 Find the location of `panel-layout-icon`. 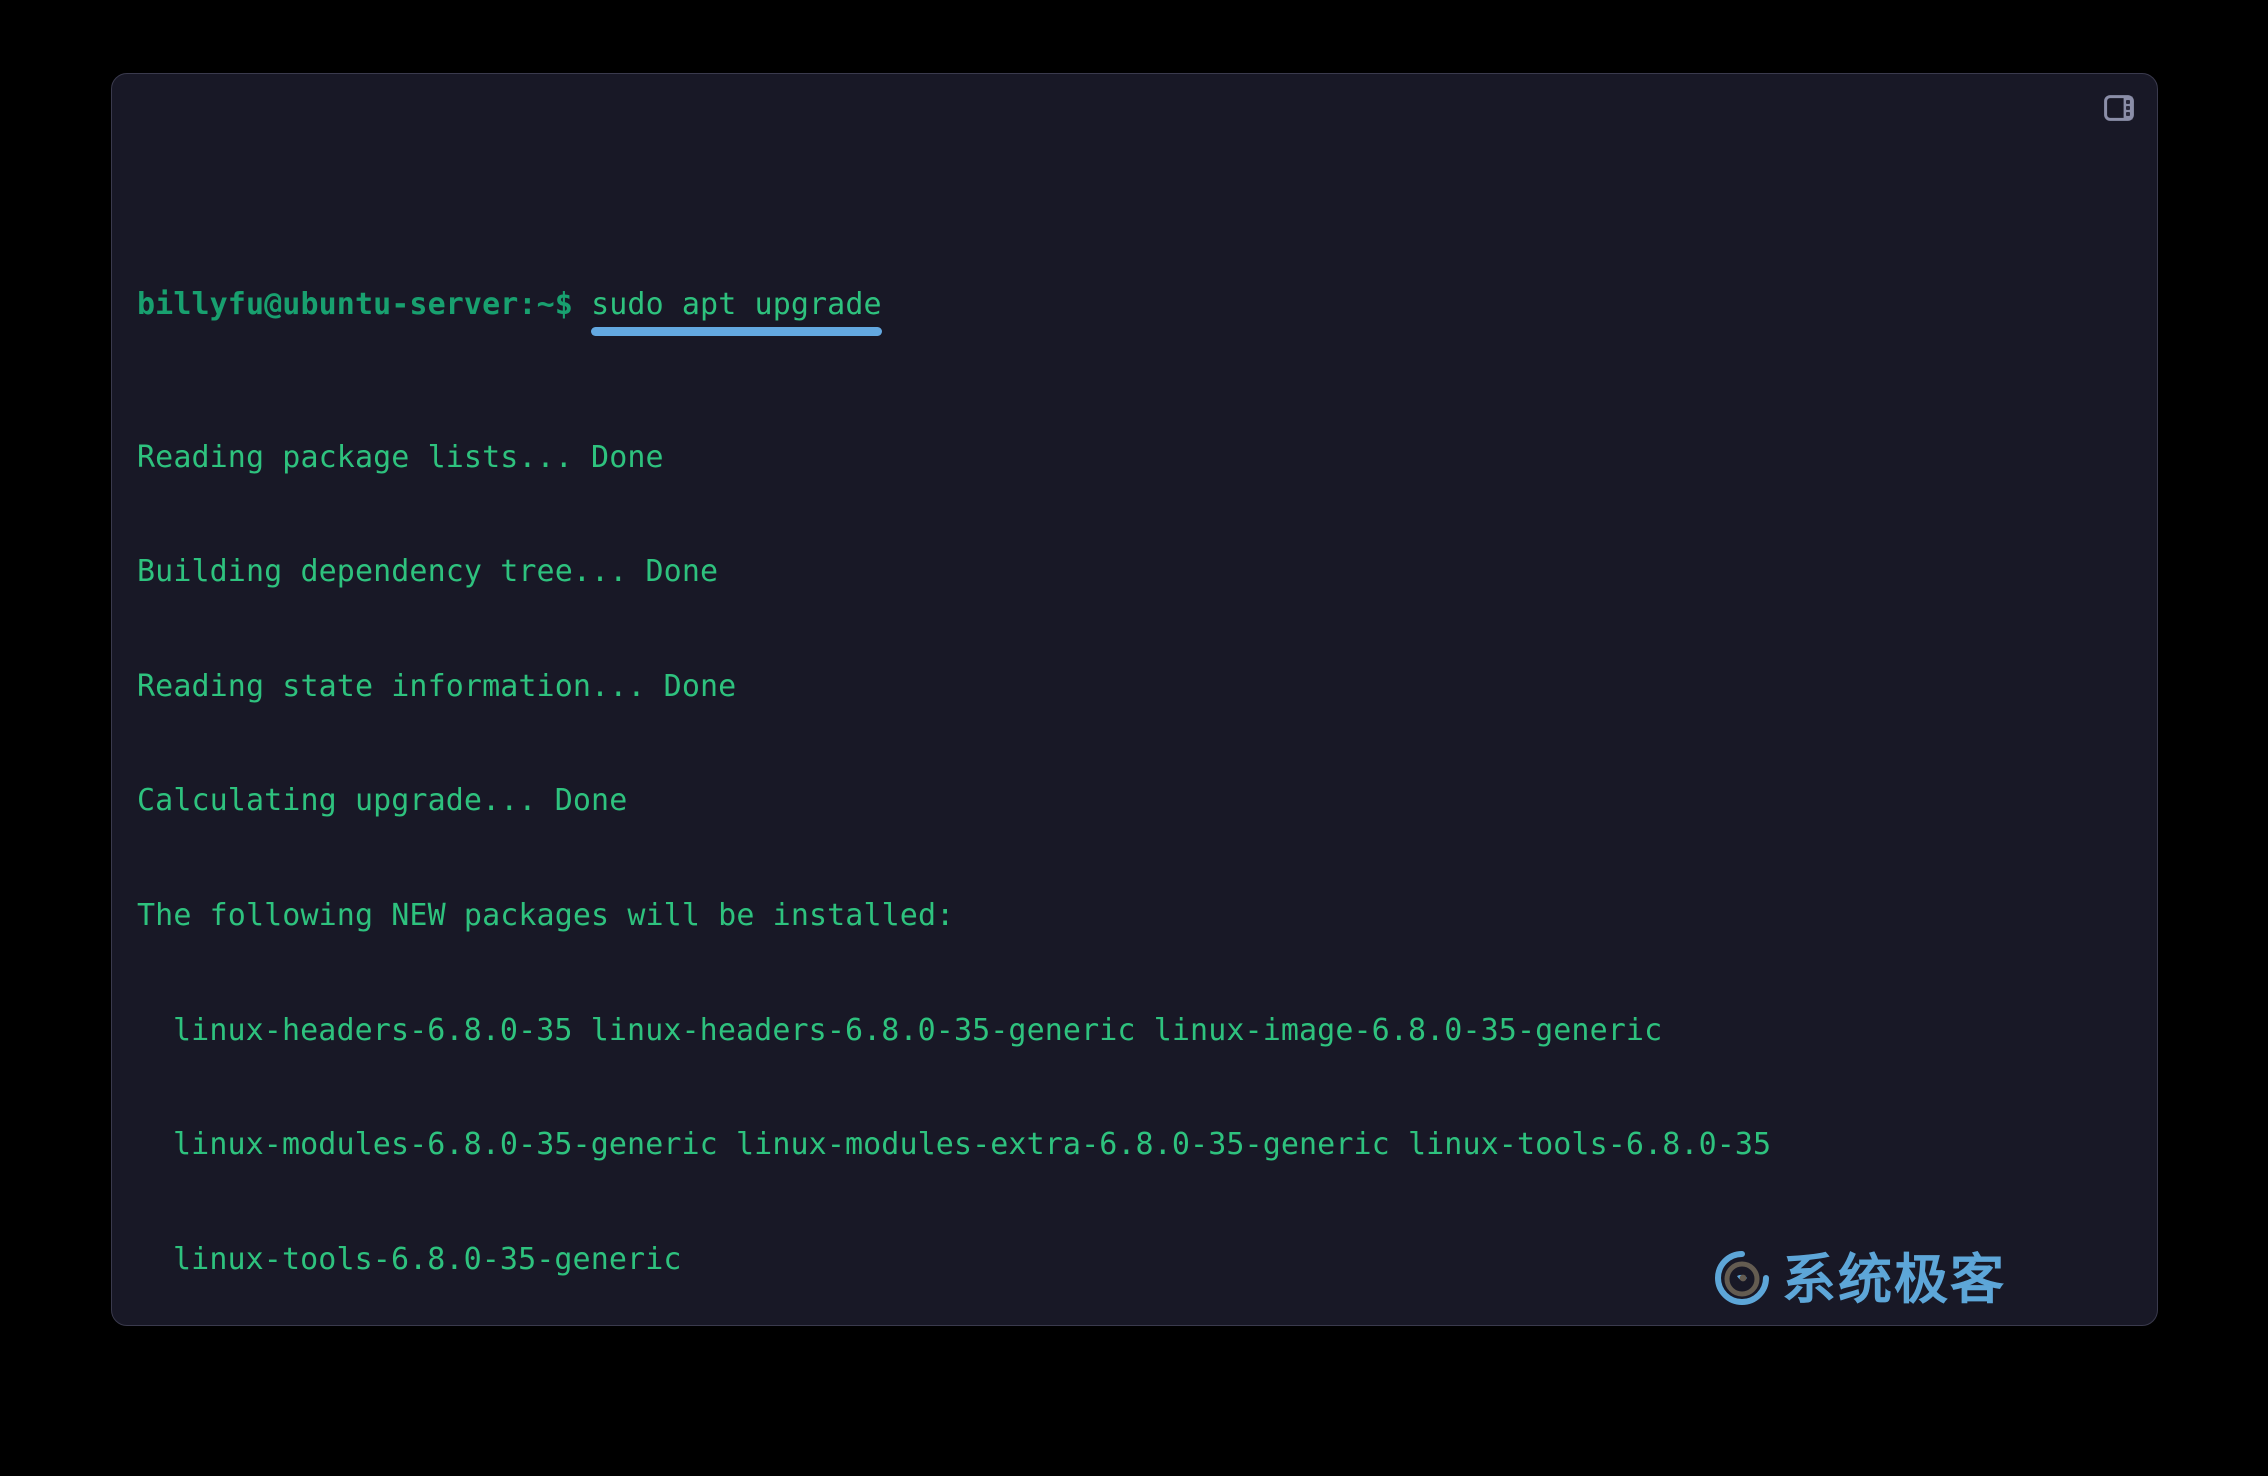

panel-layout-icon is located at coordinates (2119, 108).